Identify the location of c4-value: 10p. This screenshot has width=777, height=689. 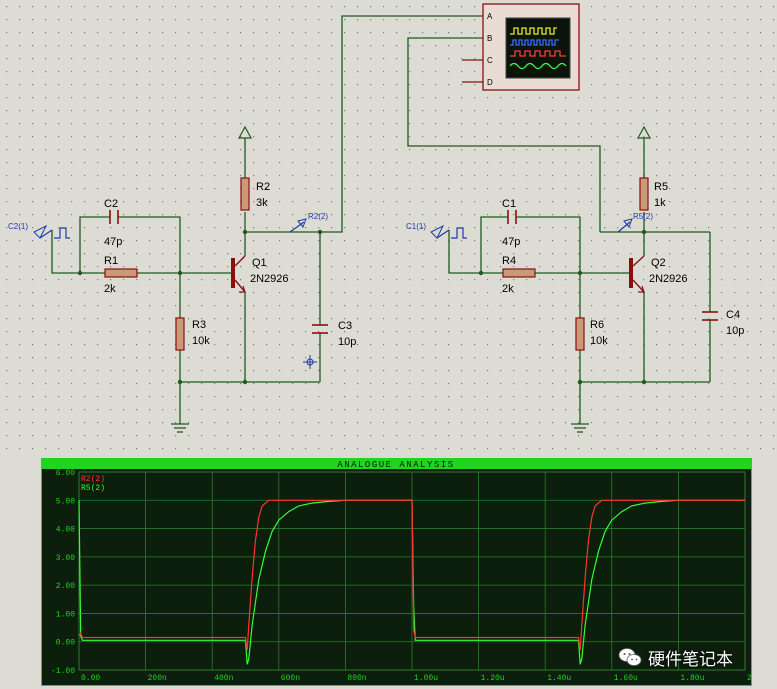
(735, 331).